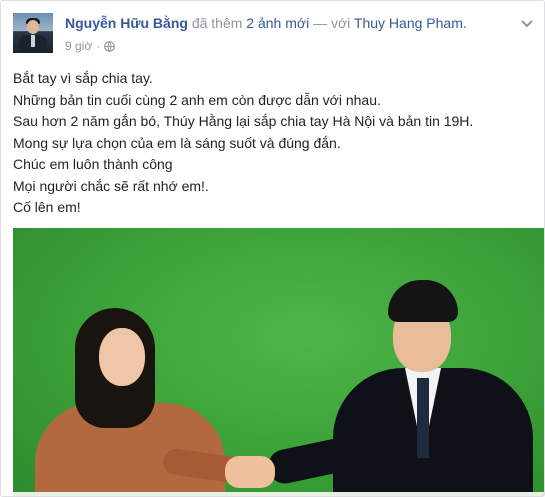 The height and width of the screenshot is (497, 545). Describe the element at coordinates (47, 207) in the screenshot. I see `post-line: Cố lên em!` at that location.